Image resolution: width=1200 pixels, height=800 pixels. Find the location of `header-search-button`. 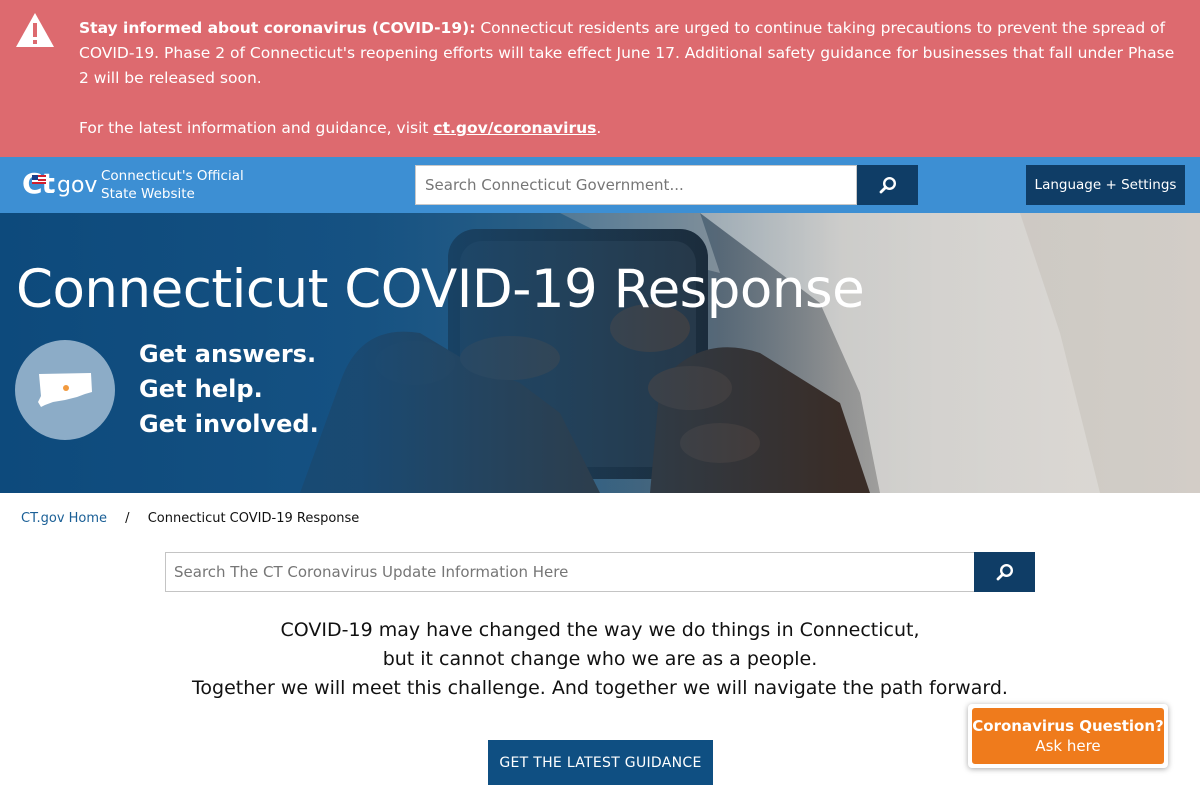

header-search-button is located at coordinates (887, 185).